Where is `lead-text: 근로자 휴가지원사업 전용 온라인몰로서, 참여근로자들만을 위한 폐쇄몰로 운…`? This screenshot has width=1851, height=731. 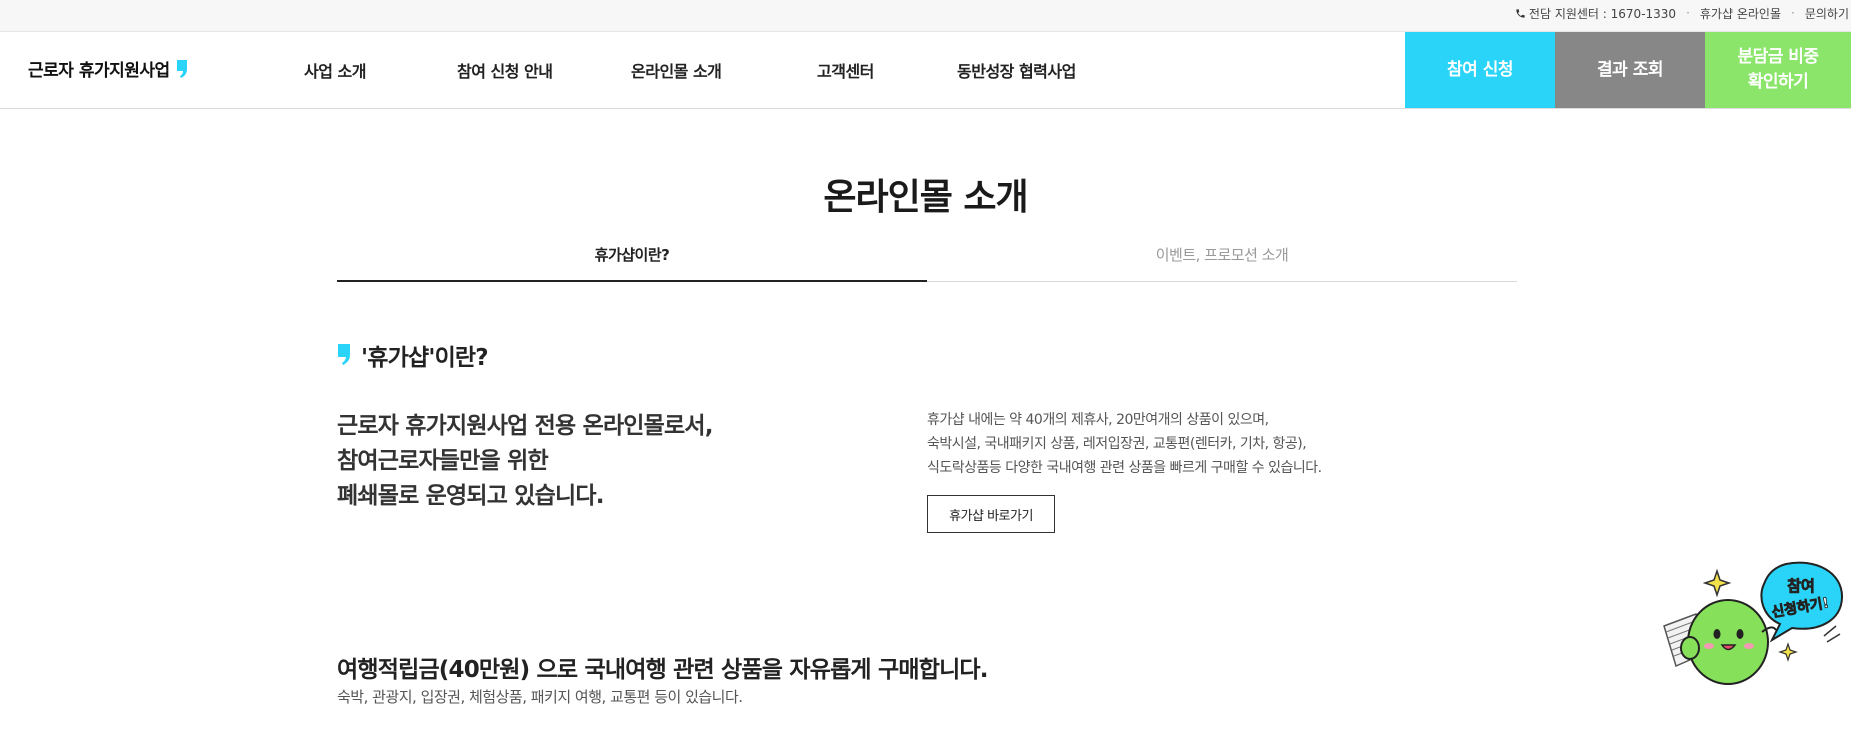 lead-text: 근로자 휴가지원사업 전용 온라인몰로서, 참여근로자들만을 위한 폐쇄몰로 운… is located at coordinates (597, 461).